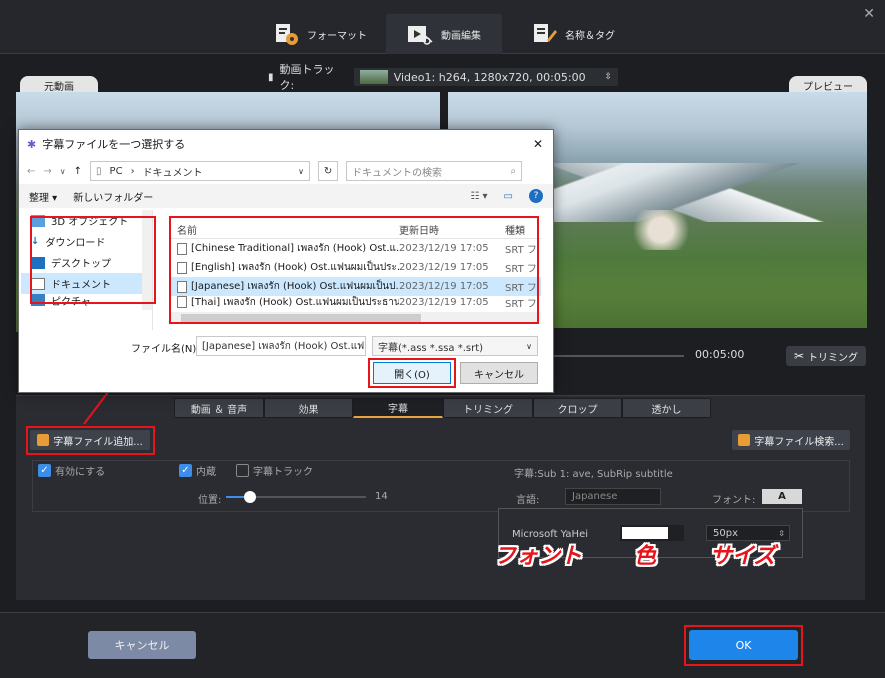  I want to click on film-icon: ▮, so click(271, 77).